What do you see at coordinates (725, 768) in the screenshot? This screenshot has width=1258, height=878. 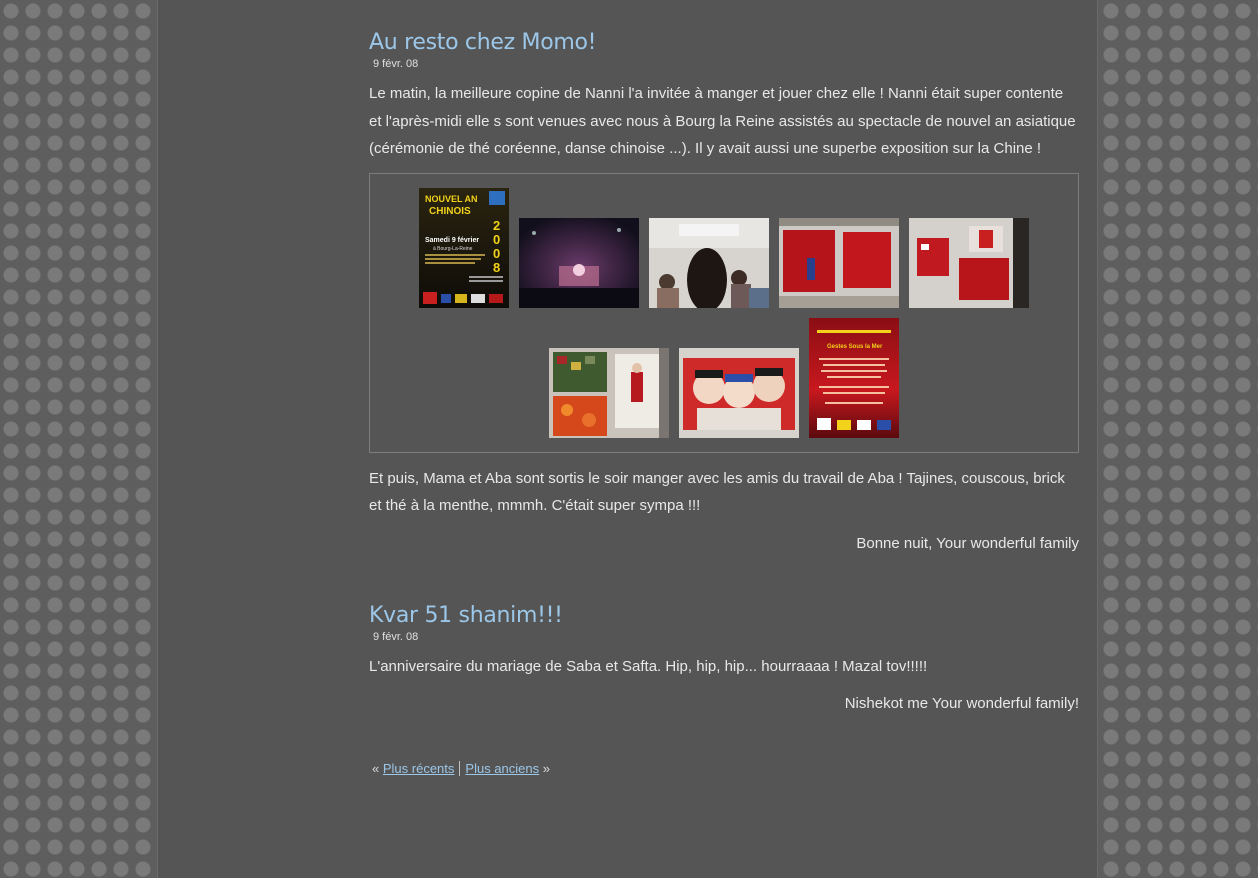 I see `pagination: « Plus récents Plus anciens »` at bounding box center [725, 768].